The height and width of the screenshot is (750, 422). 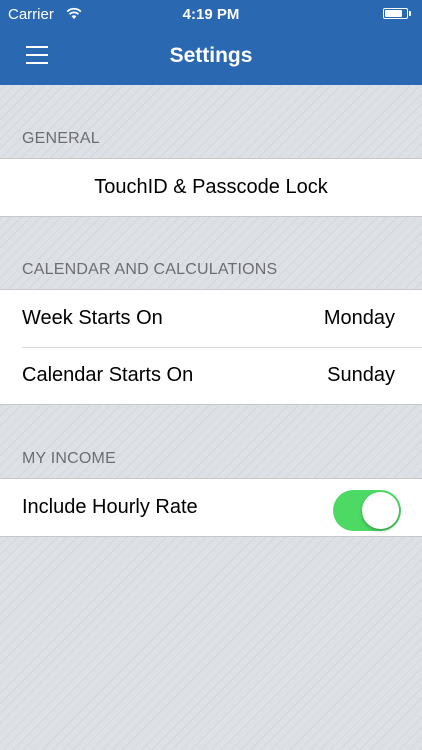 I want to click on calendar-starts-on-row: Calendar Starts On Sunday, so click(x=211, y=375).